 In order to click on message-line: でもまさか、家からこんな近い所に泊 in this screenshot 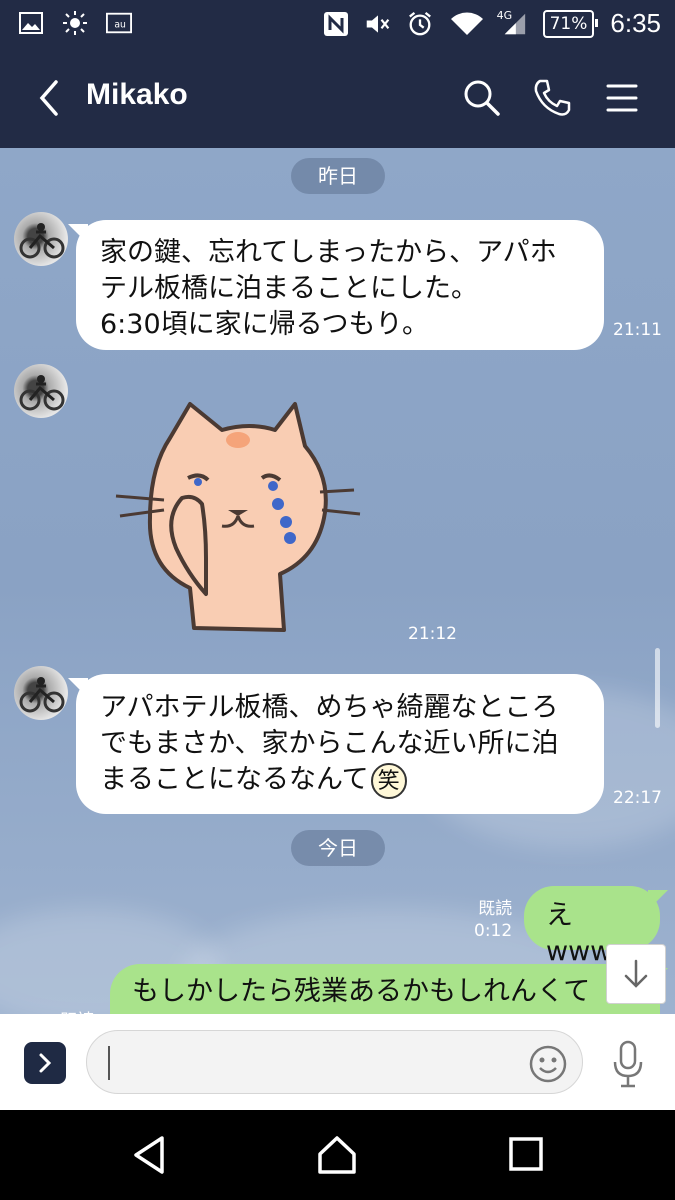, I will do `click(329, 743)`.